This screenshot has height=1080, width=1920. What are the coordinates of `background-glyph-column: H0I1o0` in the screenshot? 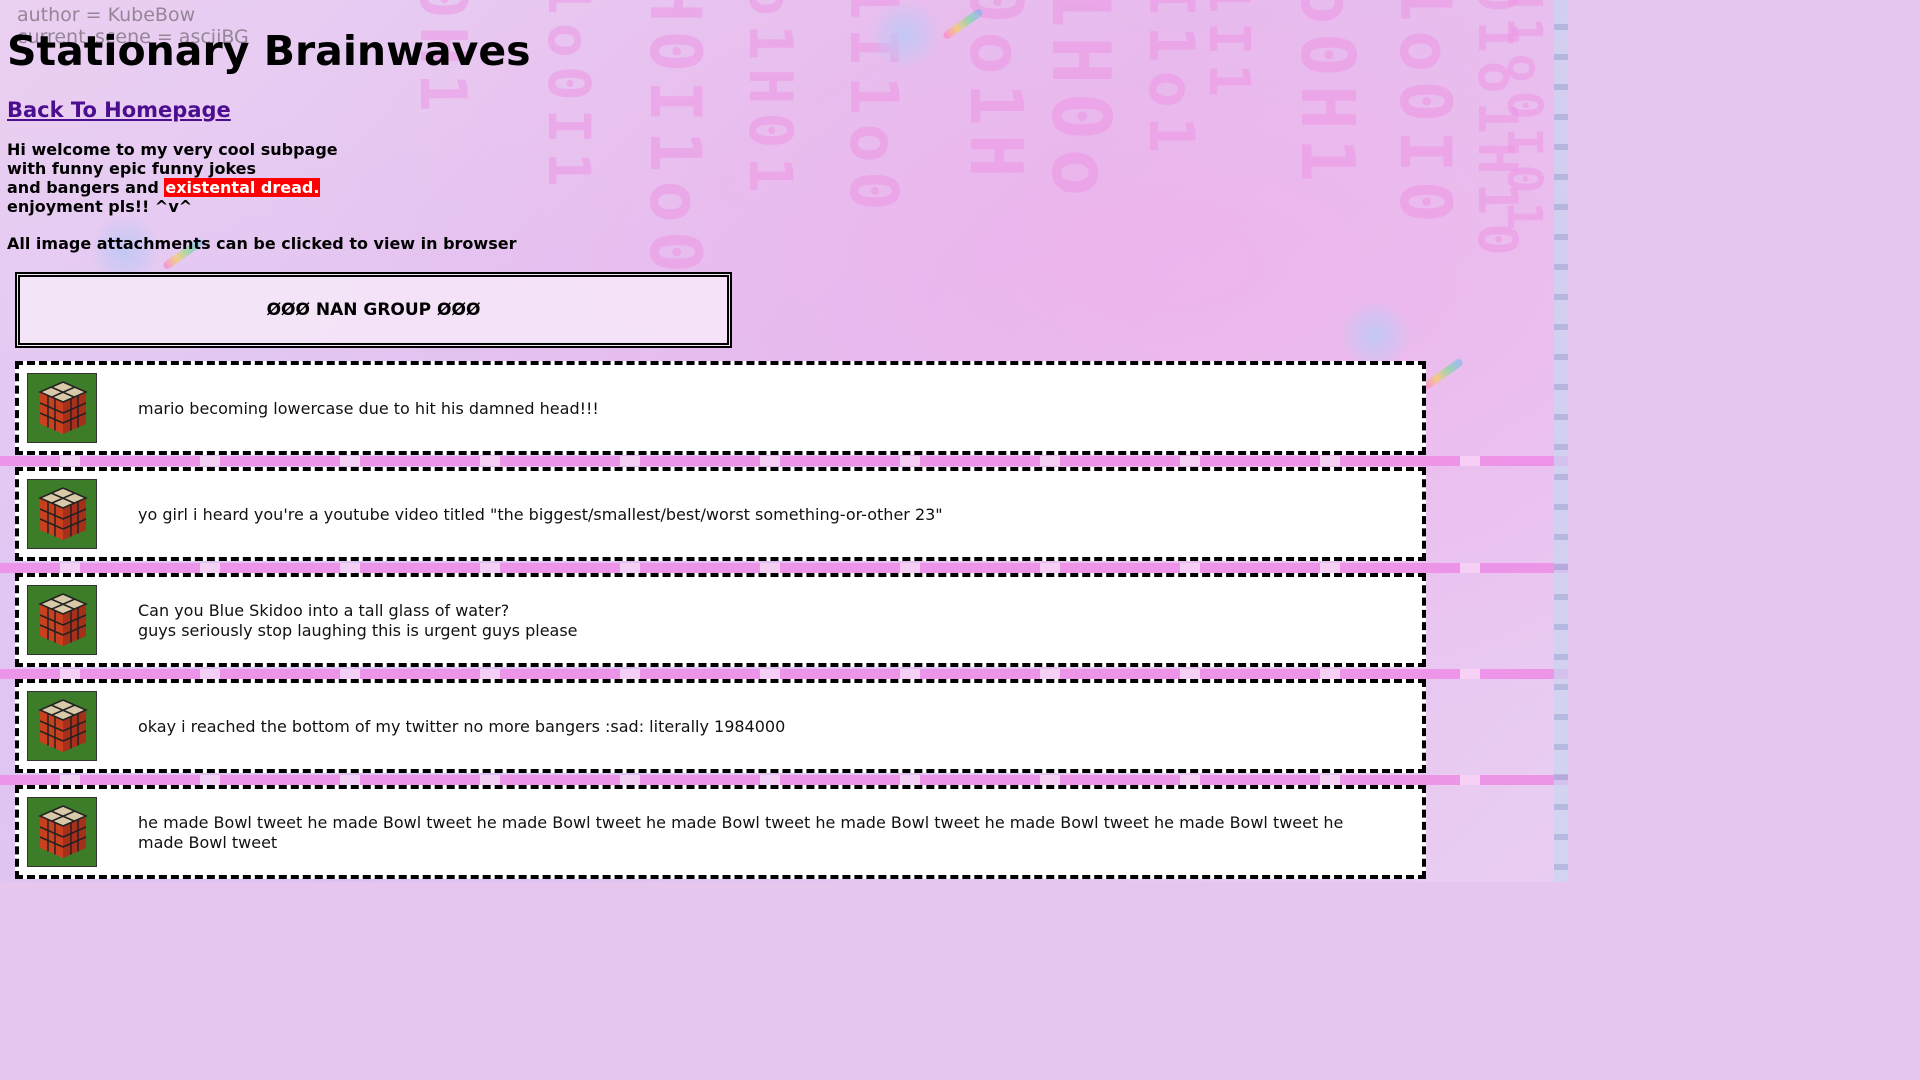 It's located at (675, 140).